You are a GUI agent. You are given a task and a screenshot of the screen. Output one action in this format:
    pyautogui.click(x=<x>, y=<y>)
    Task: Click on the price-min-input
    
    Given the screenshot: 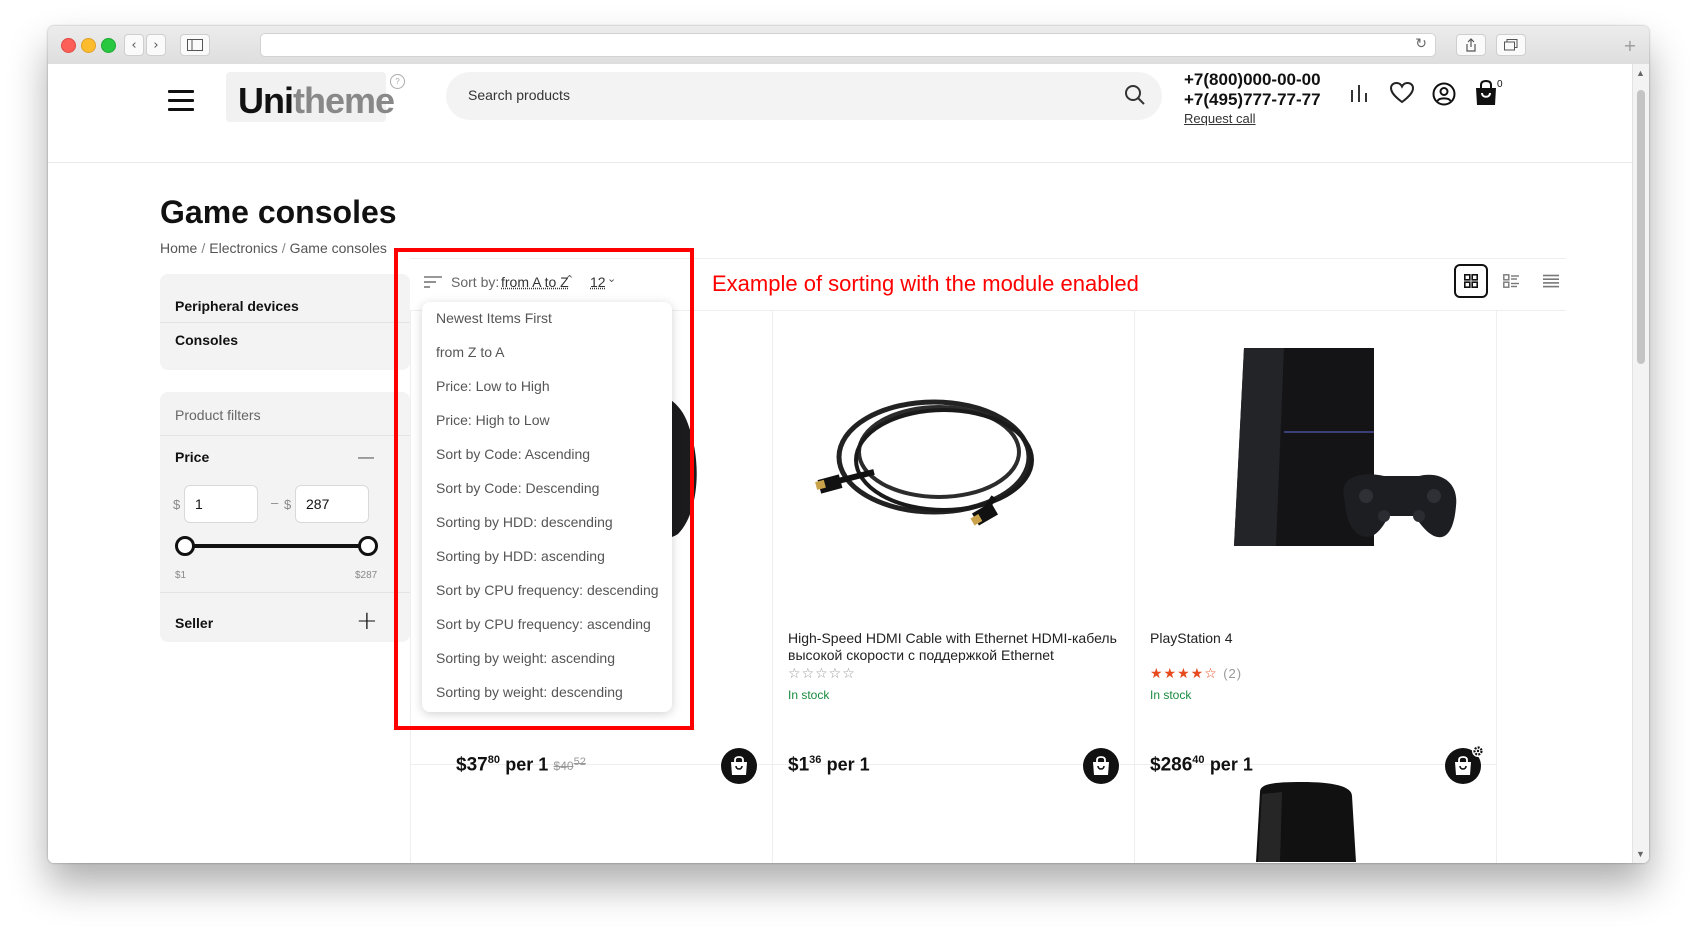 What is the action you would take?
    pyautogui.click(x=221, y=504)
    